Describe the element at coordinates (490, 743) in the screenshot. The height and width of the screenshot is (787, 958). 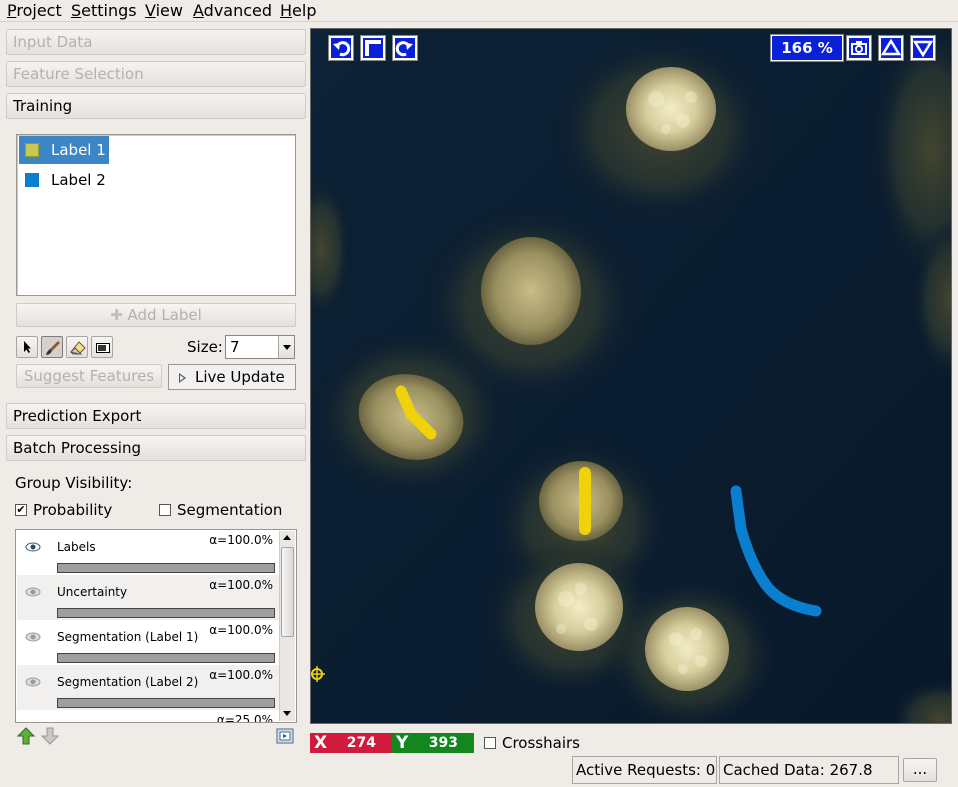
I see `crosshairs-checkbox` at that location.